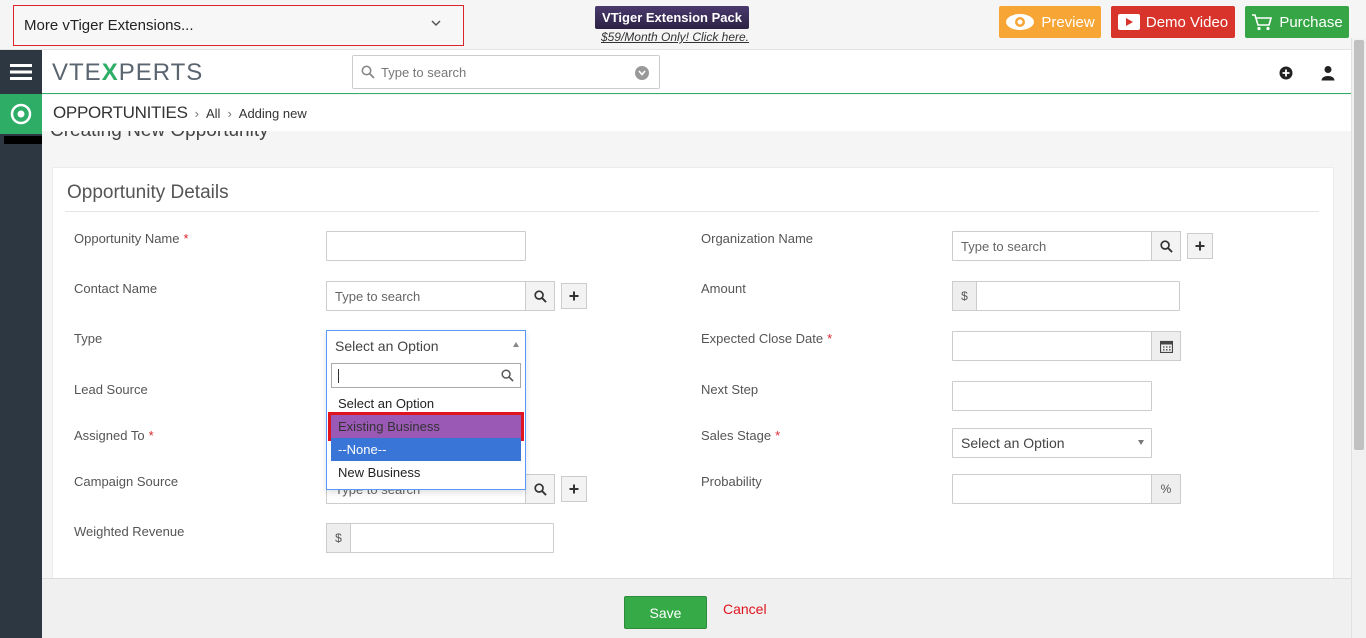  What do you see at coordinates (696, 113) in the screenshot?
I see `breadcrumb: OPPORTUNITIES › All › Adding new` at bounding box center [696, 113].